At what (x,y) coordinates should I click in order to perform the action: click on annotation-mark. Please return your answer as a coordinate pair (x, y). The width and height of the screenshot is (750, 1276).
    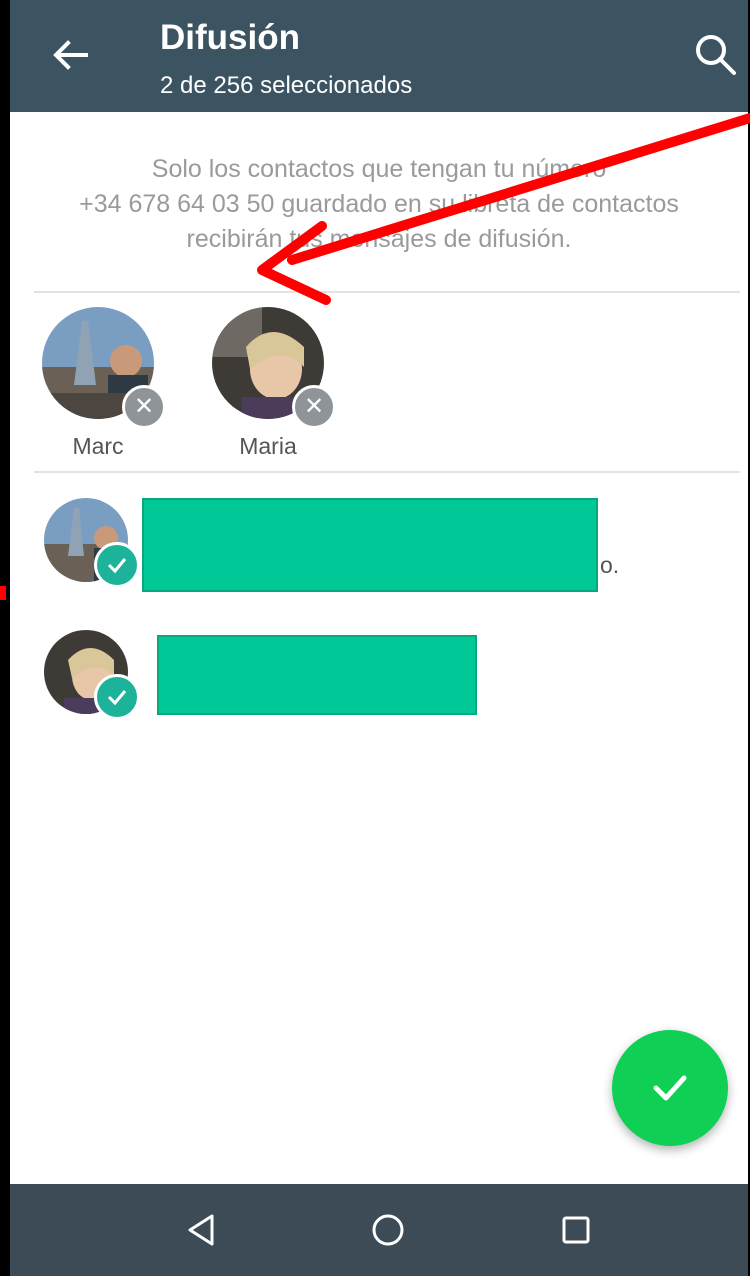
    Looking at the image, I should click on (3, 593).